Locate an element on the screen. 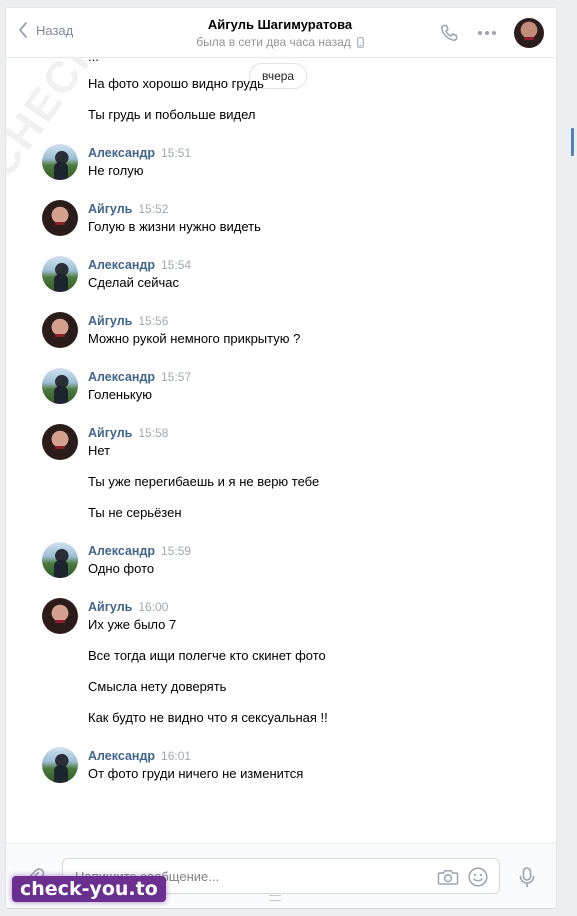  message-text: Ты грудь и побольше видел is located at coordinates (172, 114).